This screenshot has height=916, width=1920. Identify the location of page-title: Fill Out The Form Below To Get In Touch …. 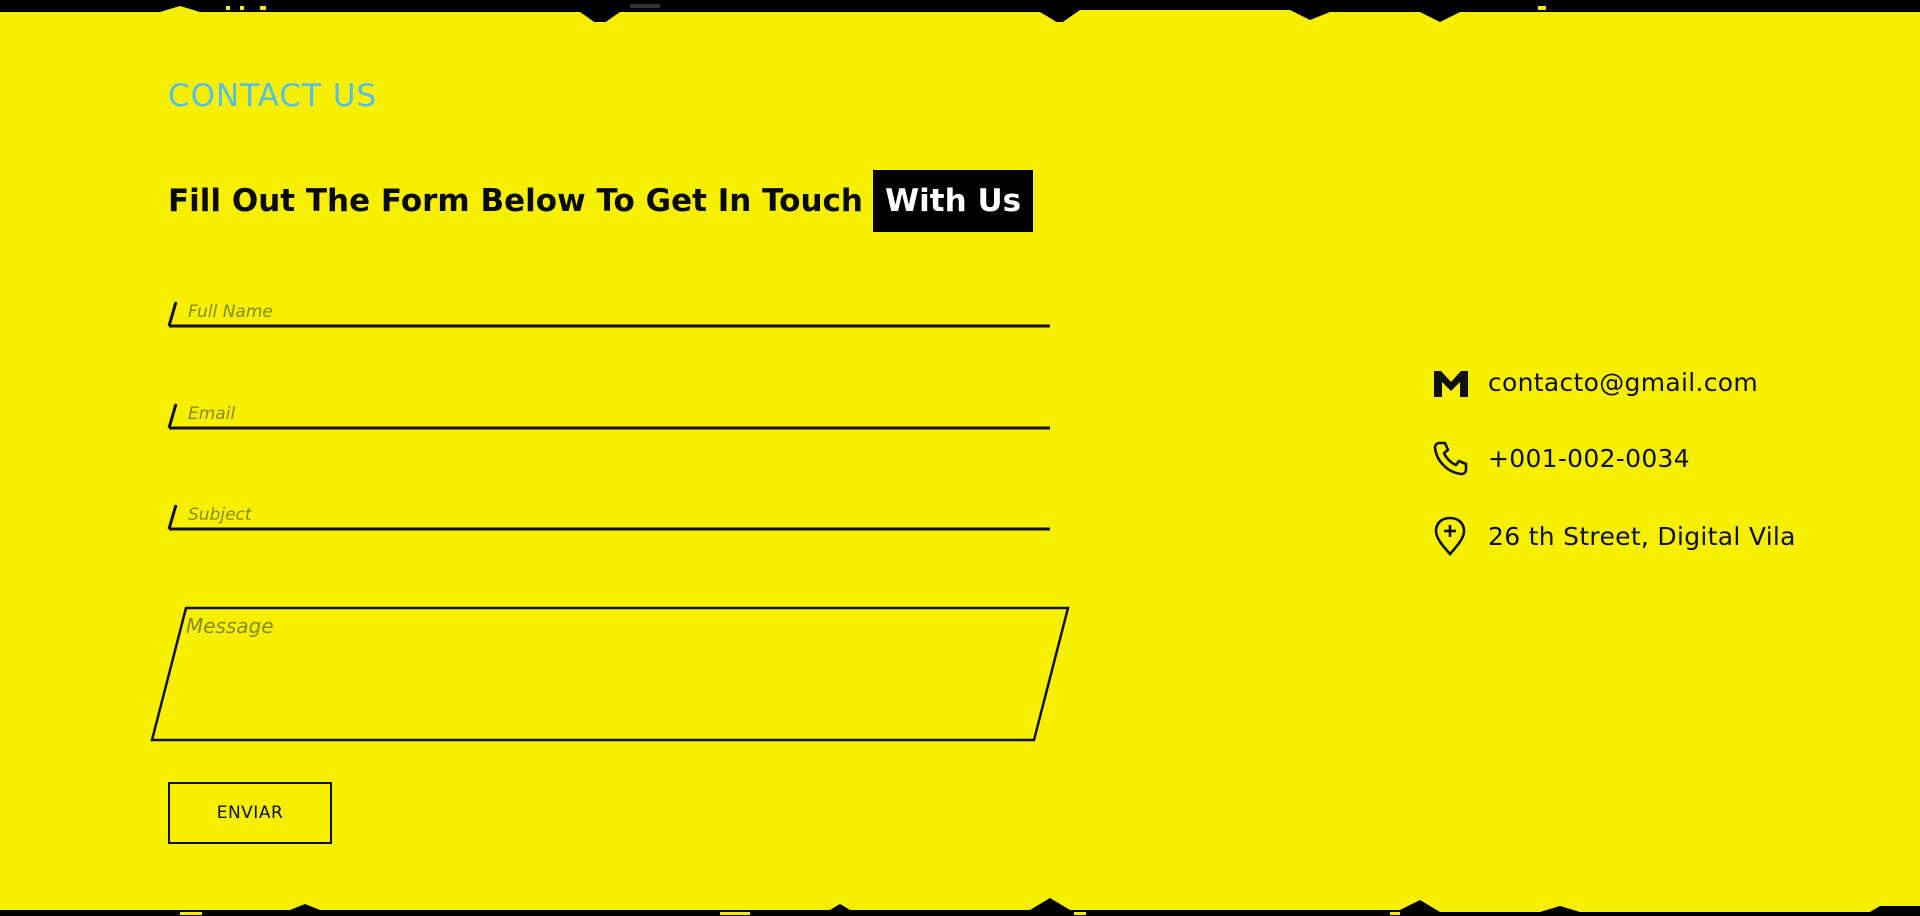
(601, 201).